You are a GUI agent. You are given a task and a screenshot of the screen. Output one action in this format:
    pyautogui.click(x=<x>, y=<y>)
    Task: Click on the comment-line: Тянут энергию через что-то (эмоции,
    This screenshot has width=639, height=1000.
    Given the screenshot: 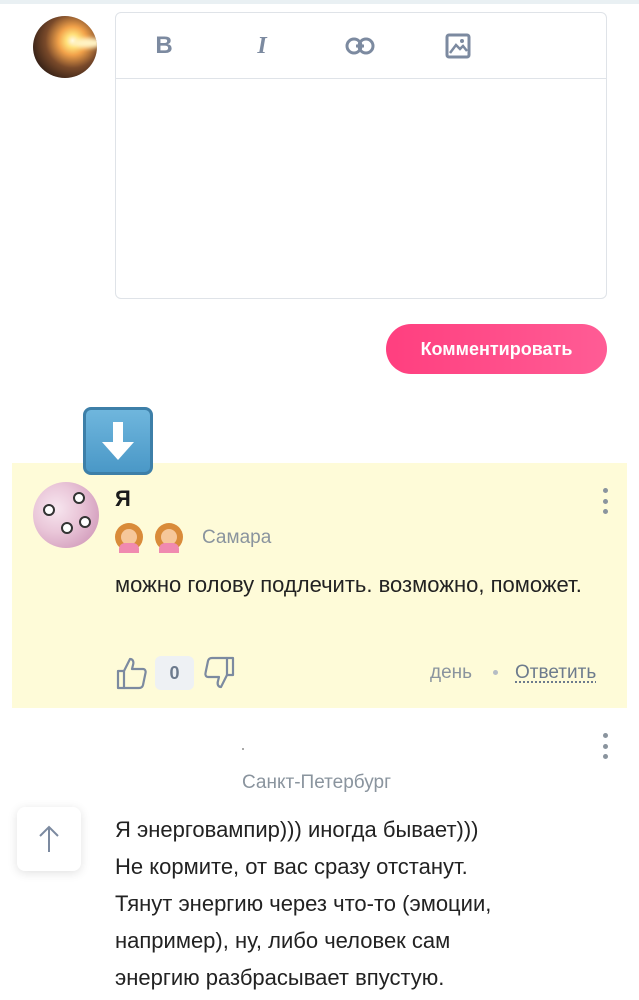 What is the action you would take?
    pyautogui.click(x=303, y=903)
    